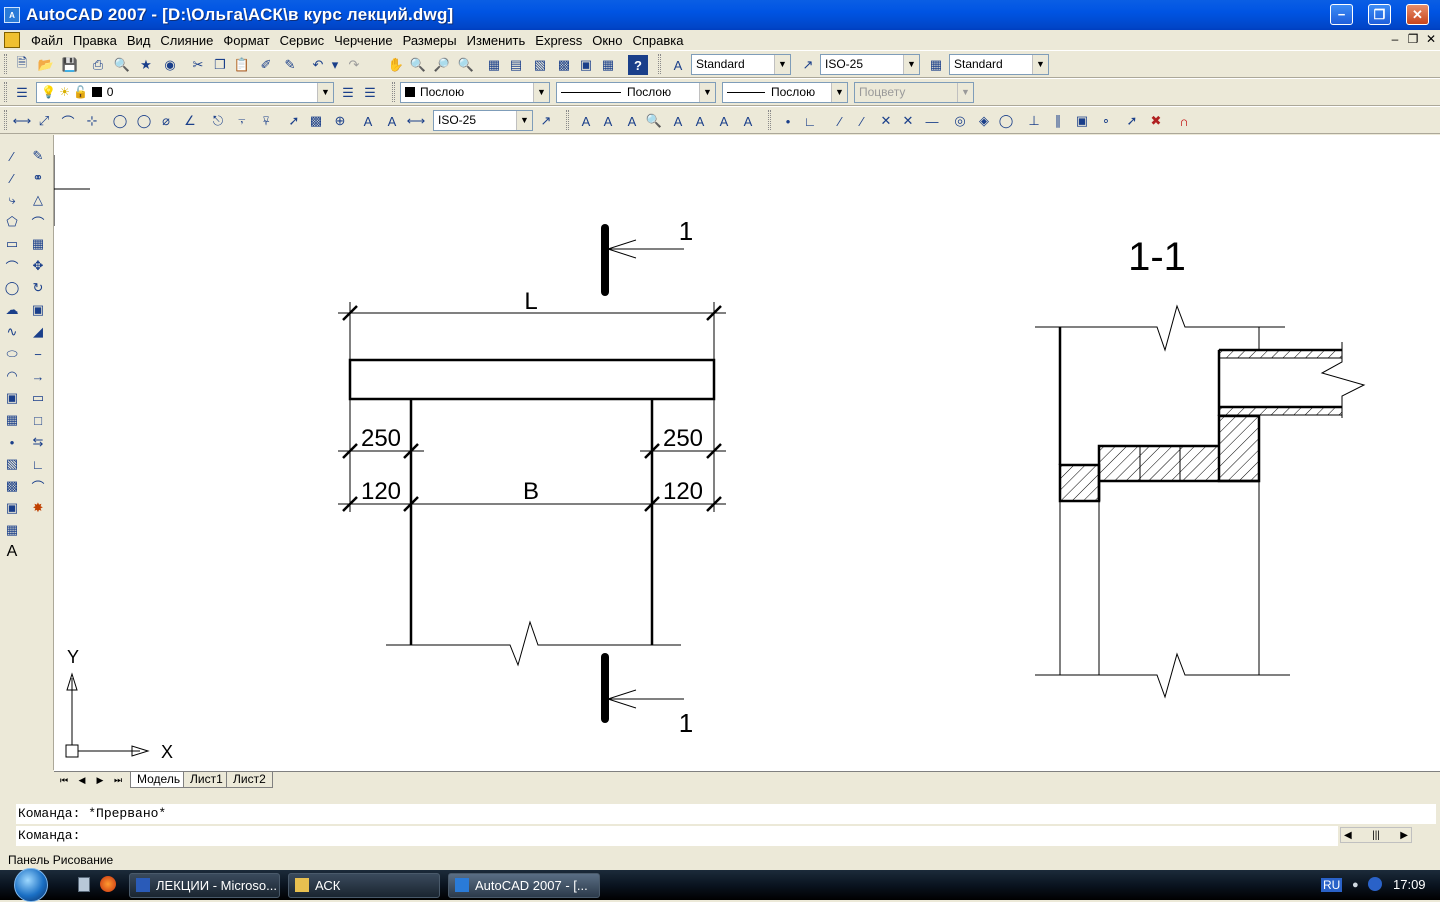  Describe the element at coordinates (12, 420) in the screenshot. I see `make-block-icon: ▦` at that location.